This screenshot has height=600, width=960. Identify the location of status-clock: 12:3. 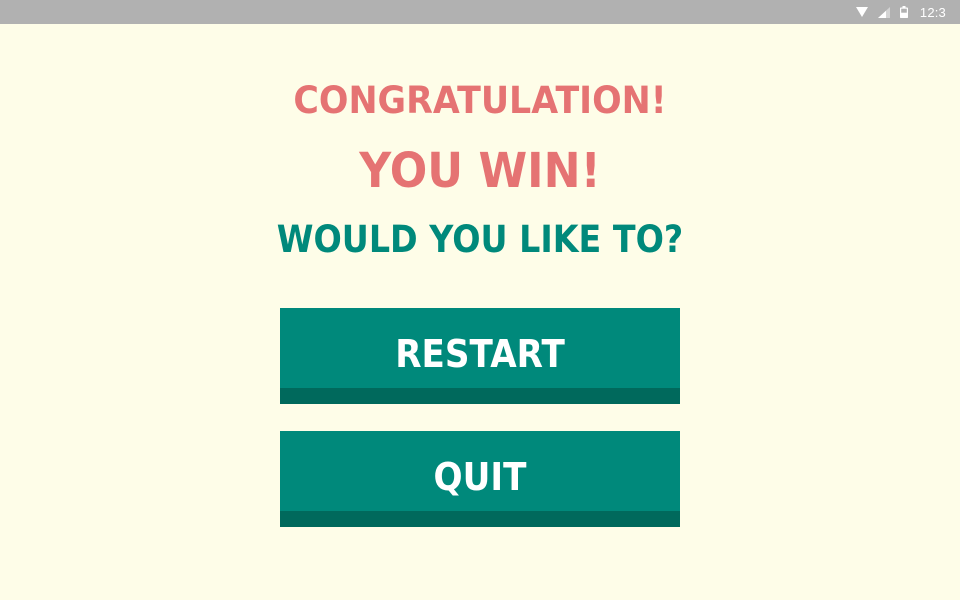
(932, 12).